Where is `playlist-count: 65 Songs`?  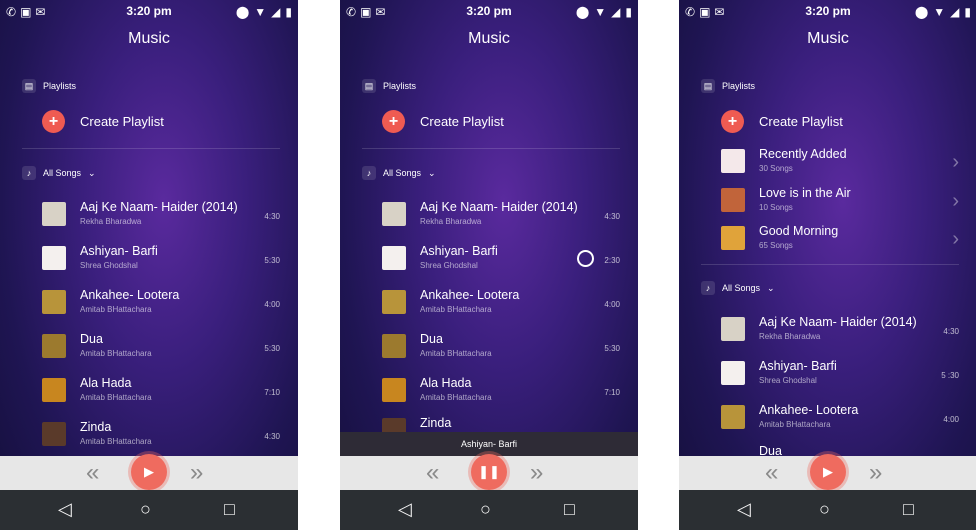
playlist-count: 65 Songs is located at coordinates (776, 245).